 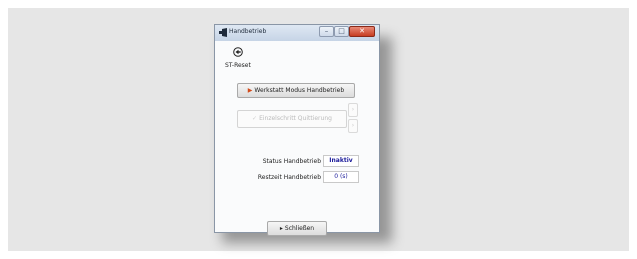 What do you see at coordinates (299, 228) in the screenshot?
I see `close-button-label: Schließen` at bounding box center [299, 228].